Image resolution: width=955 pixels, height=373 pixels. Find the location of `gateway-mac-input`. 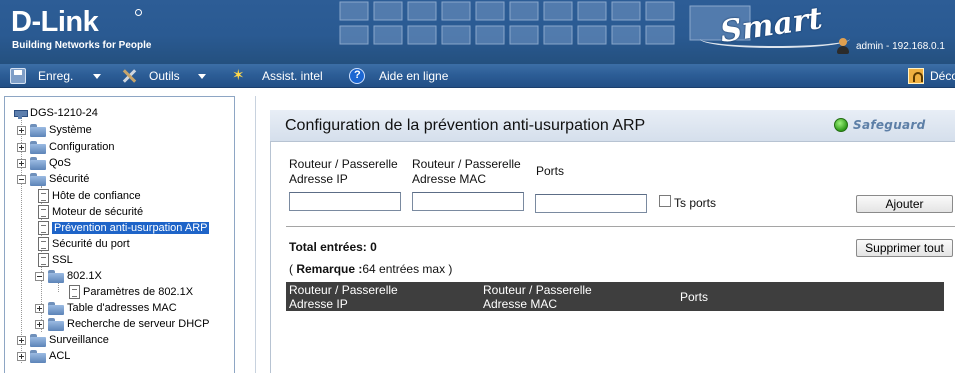

gateway-mac-input is located at coordinates (468, 201).